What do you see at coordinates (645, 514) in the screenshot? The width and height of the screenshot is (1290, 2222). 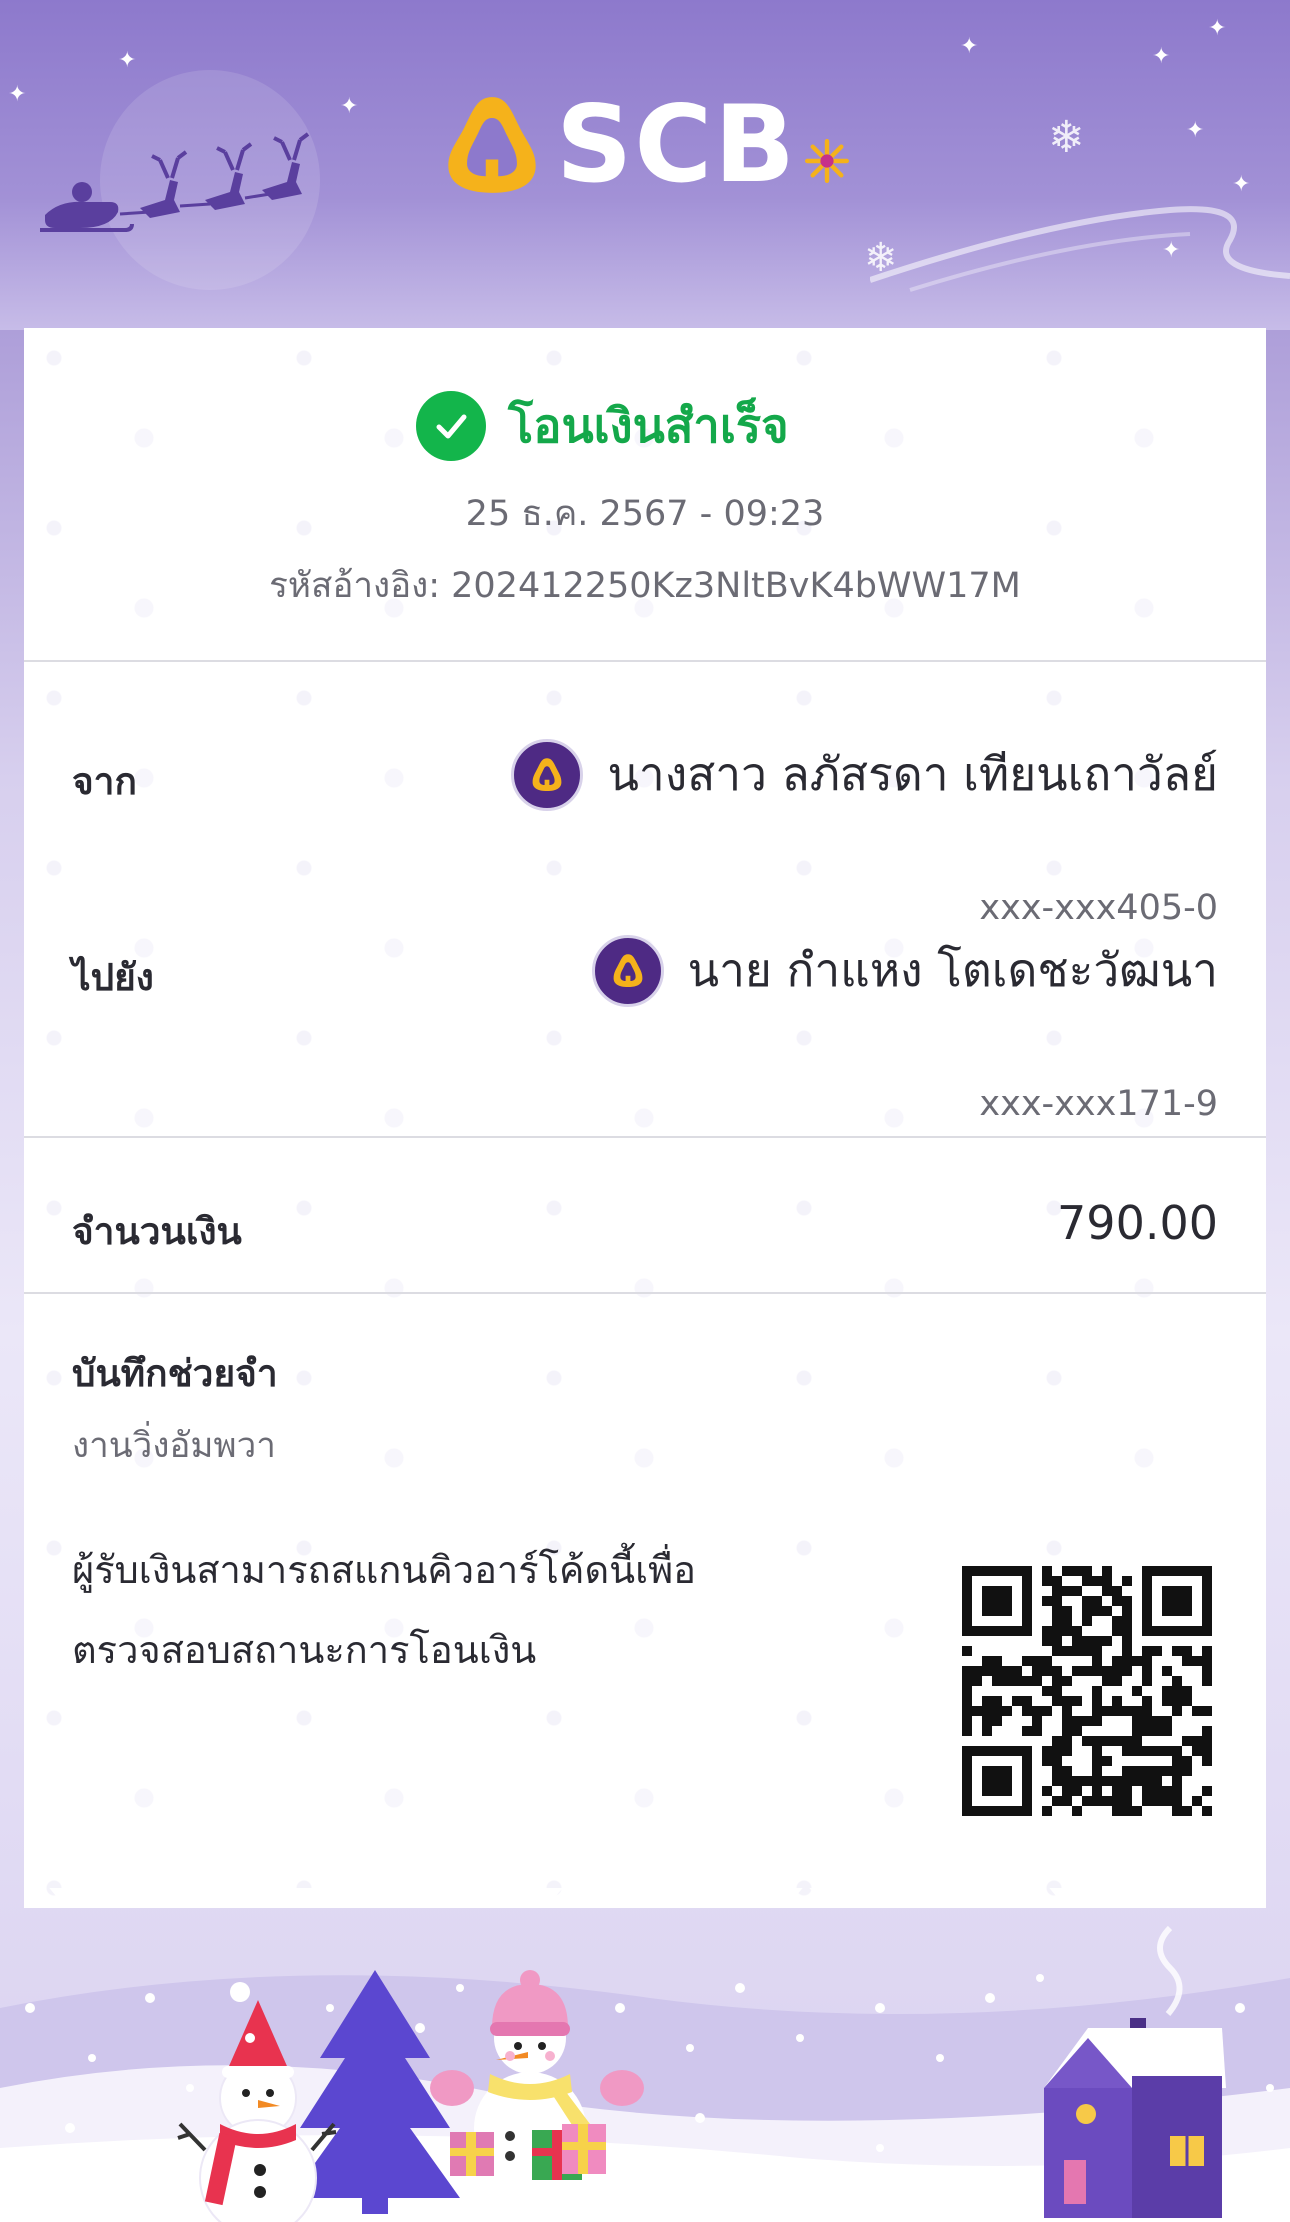 I see `transaction-datetime: 25 ธ.ค. 2567 - 09:23` at bounding box center [645, 514].